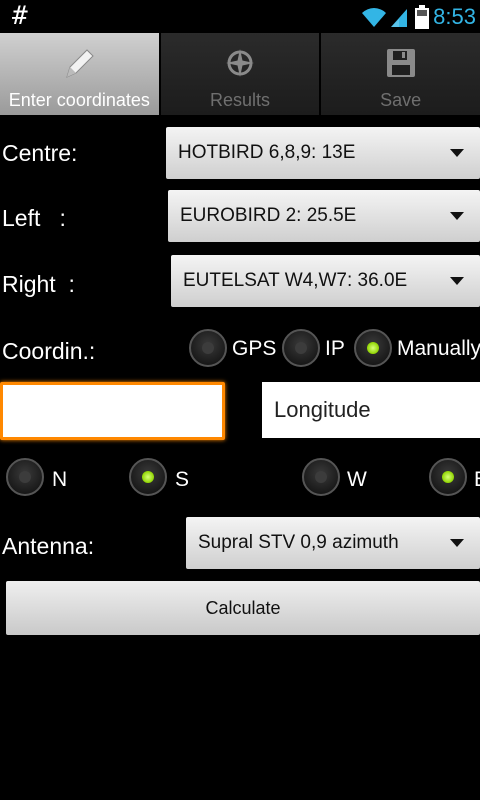  I want to click on manually-radio, so click(373, 348).